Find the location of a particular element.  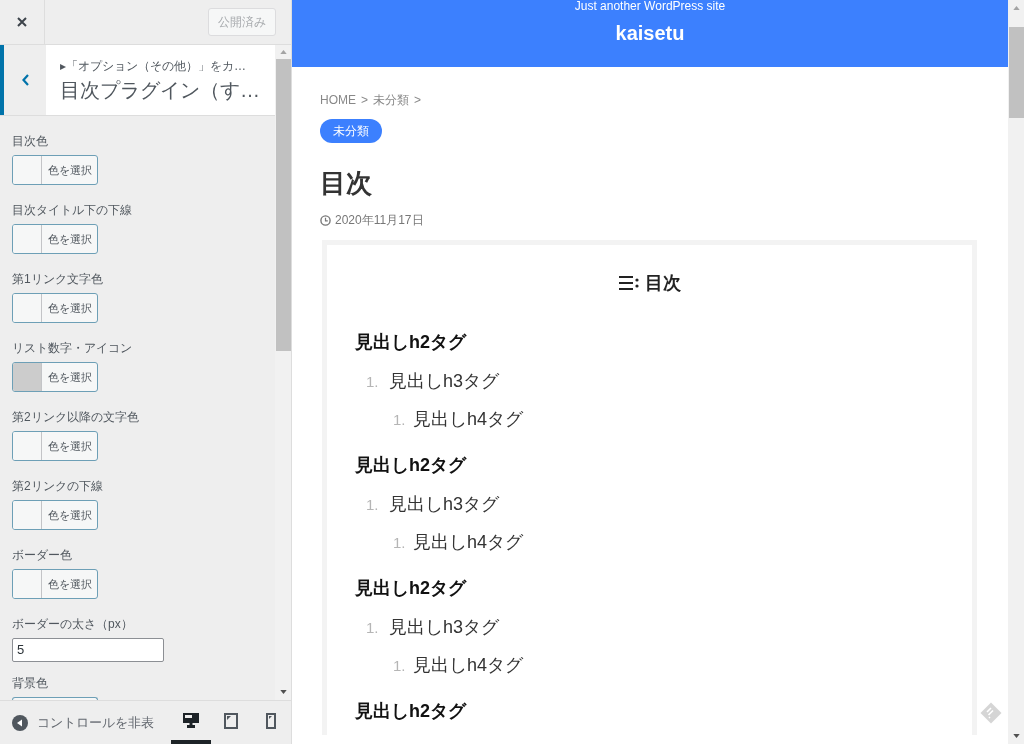

site-title: kaisetu is located at coordinates (650, 33).